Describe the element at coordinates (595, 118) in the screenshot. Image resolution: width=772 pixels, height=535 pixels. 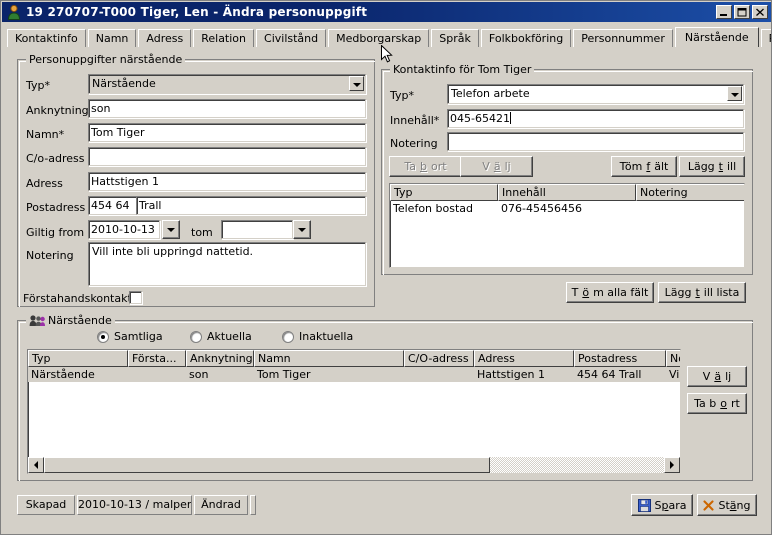
I see `contact-innehall-input: 045-65421` at that location.